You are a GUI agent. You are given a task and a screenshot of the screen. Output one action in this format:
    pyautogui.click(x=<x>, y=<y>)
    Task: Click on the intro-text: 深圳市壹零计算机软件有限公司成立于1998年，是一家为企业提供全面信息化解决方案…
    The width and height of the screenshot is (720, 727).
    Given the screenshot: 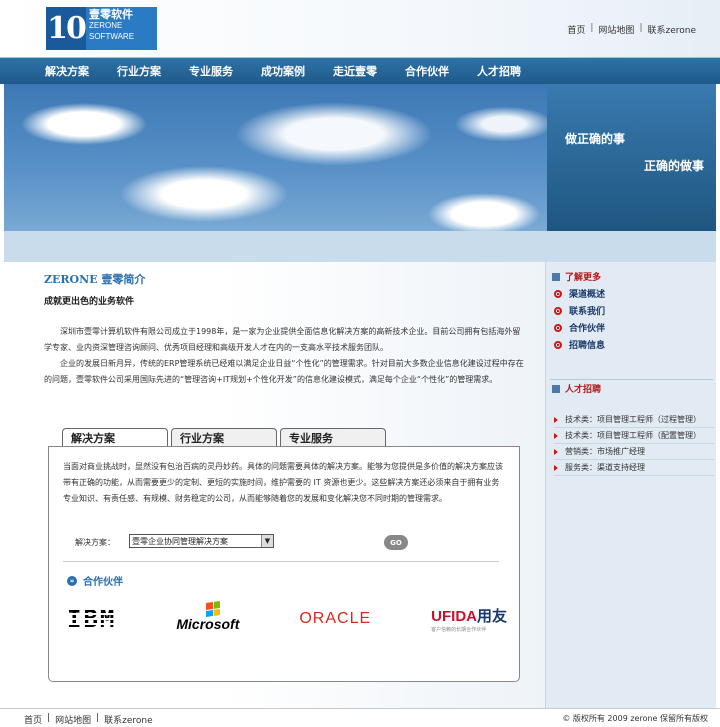 What is the action you would take?
    pyautogui.click(x=284, y=356)
    